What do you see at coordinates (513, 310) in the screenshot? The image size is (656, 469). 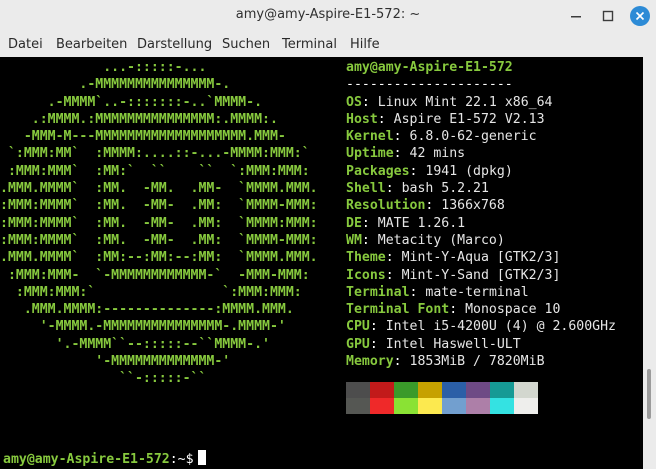 I see `info-value: Monospace 10` at bounding box center [513, 310].